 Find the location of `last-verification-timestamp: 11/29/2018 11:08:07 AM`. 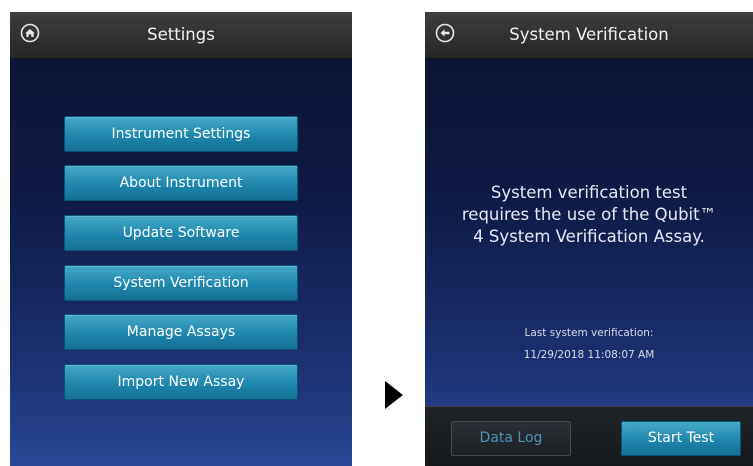

last-verification-timestamp: 11/29/2018 11:08:07 AM is located at coordinates (589, 355).